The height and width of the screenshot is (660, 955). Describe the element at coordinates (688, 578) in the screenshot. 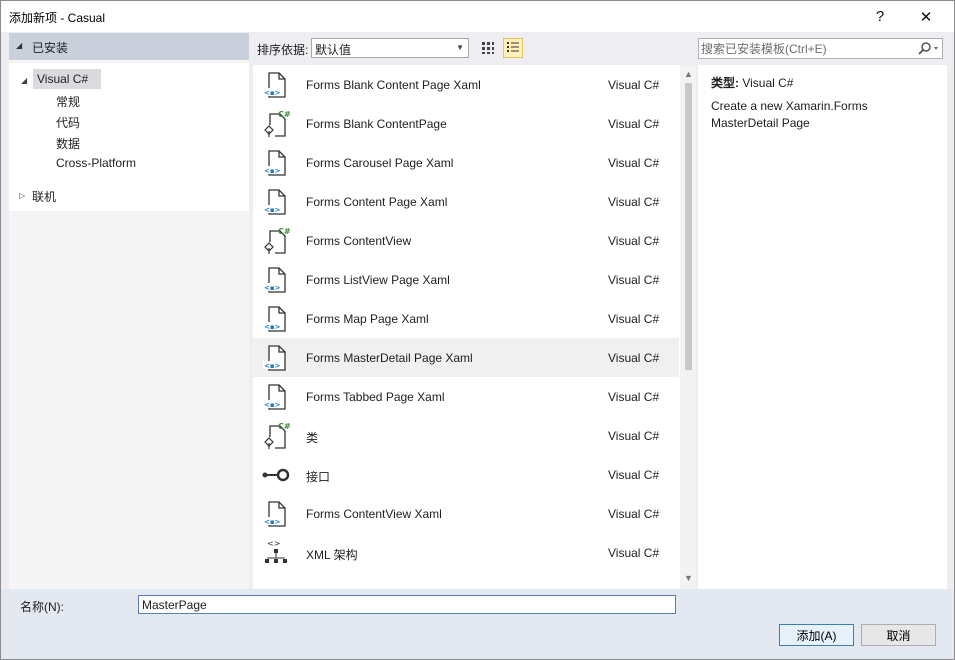

I see `scroll-down-arrow-icon: ▼` at that location.